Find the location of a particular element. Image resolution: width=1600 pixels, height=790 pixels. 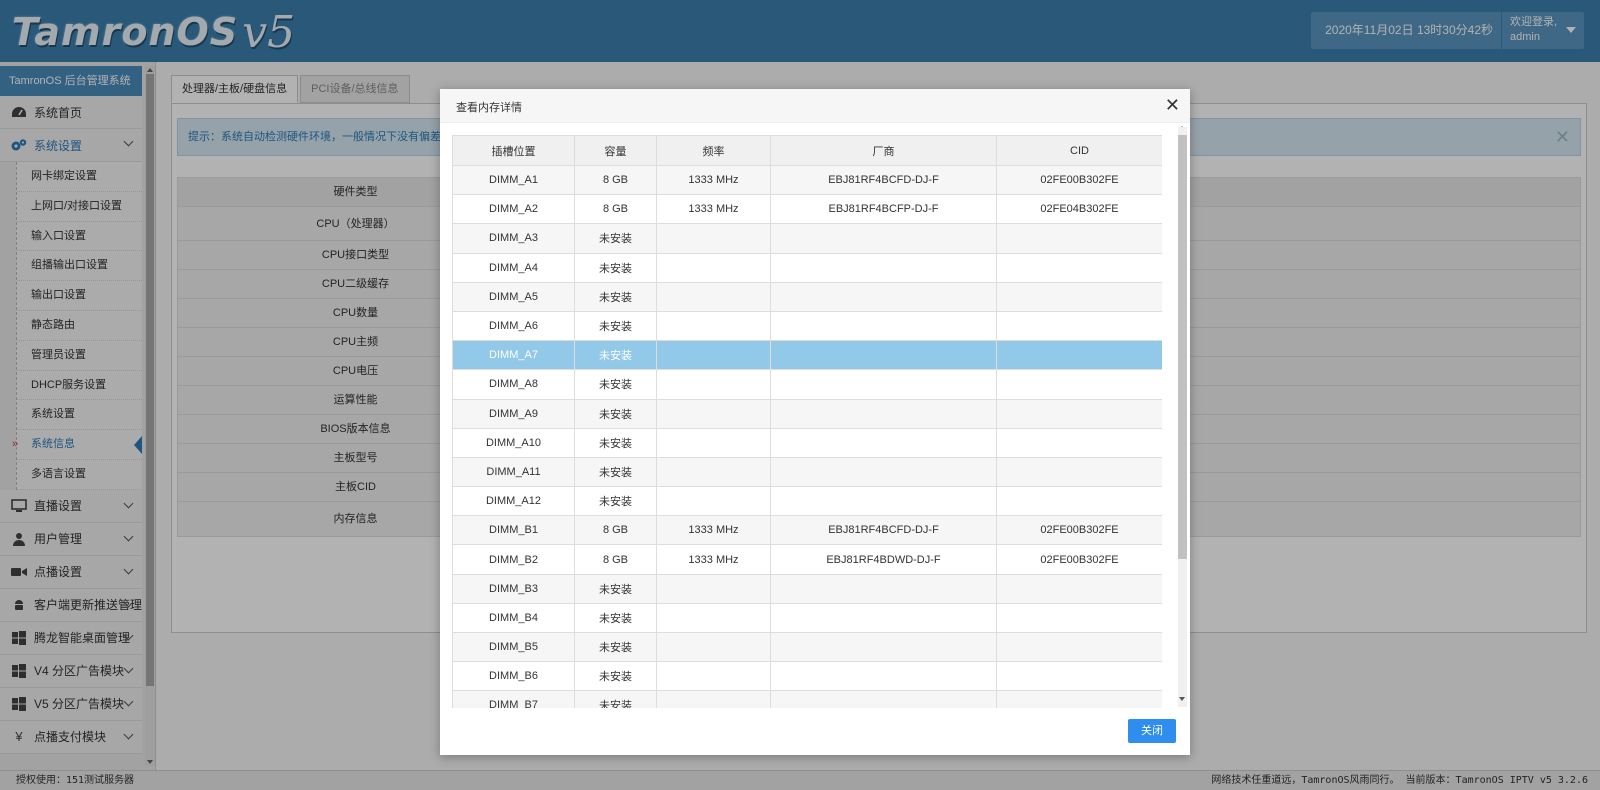

dialog-title: 查看内存详情 is located at coordinates (489, 108).